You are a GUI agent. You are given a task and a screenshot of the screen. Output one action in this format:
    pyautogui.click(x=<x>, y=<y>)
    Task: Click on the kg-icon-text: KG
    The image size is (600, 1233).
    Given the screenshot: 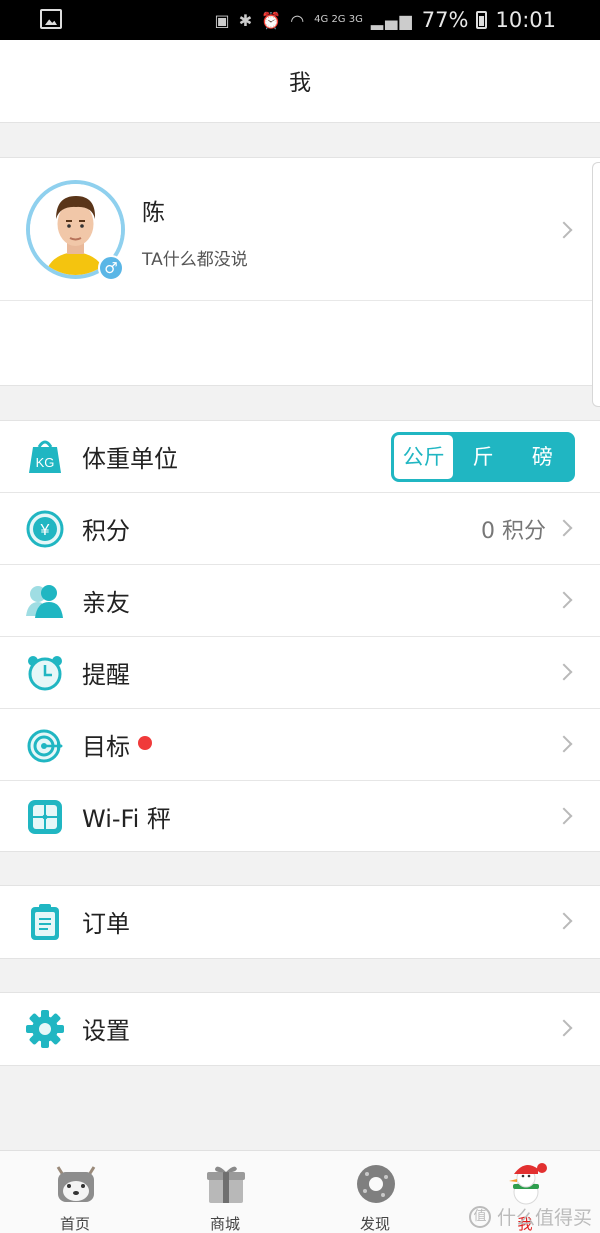 What is the action you would take?
    pyautogui.click(x=45, y=462)
    